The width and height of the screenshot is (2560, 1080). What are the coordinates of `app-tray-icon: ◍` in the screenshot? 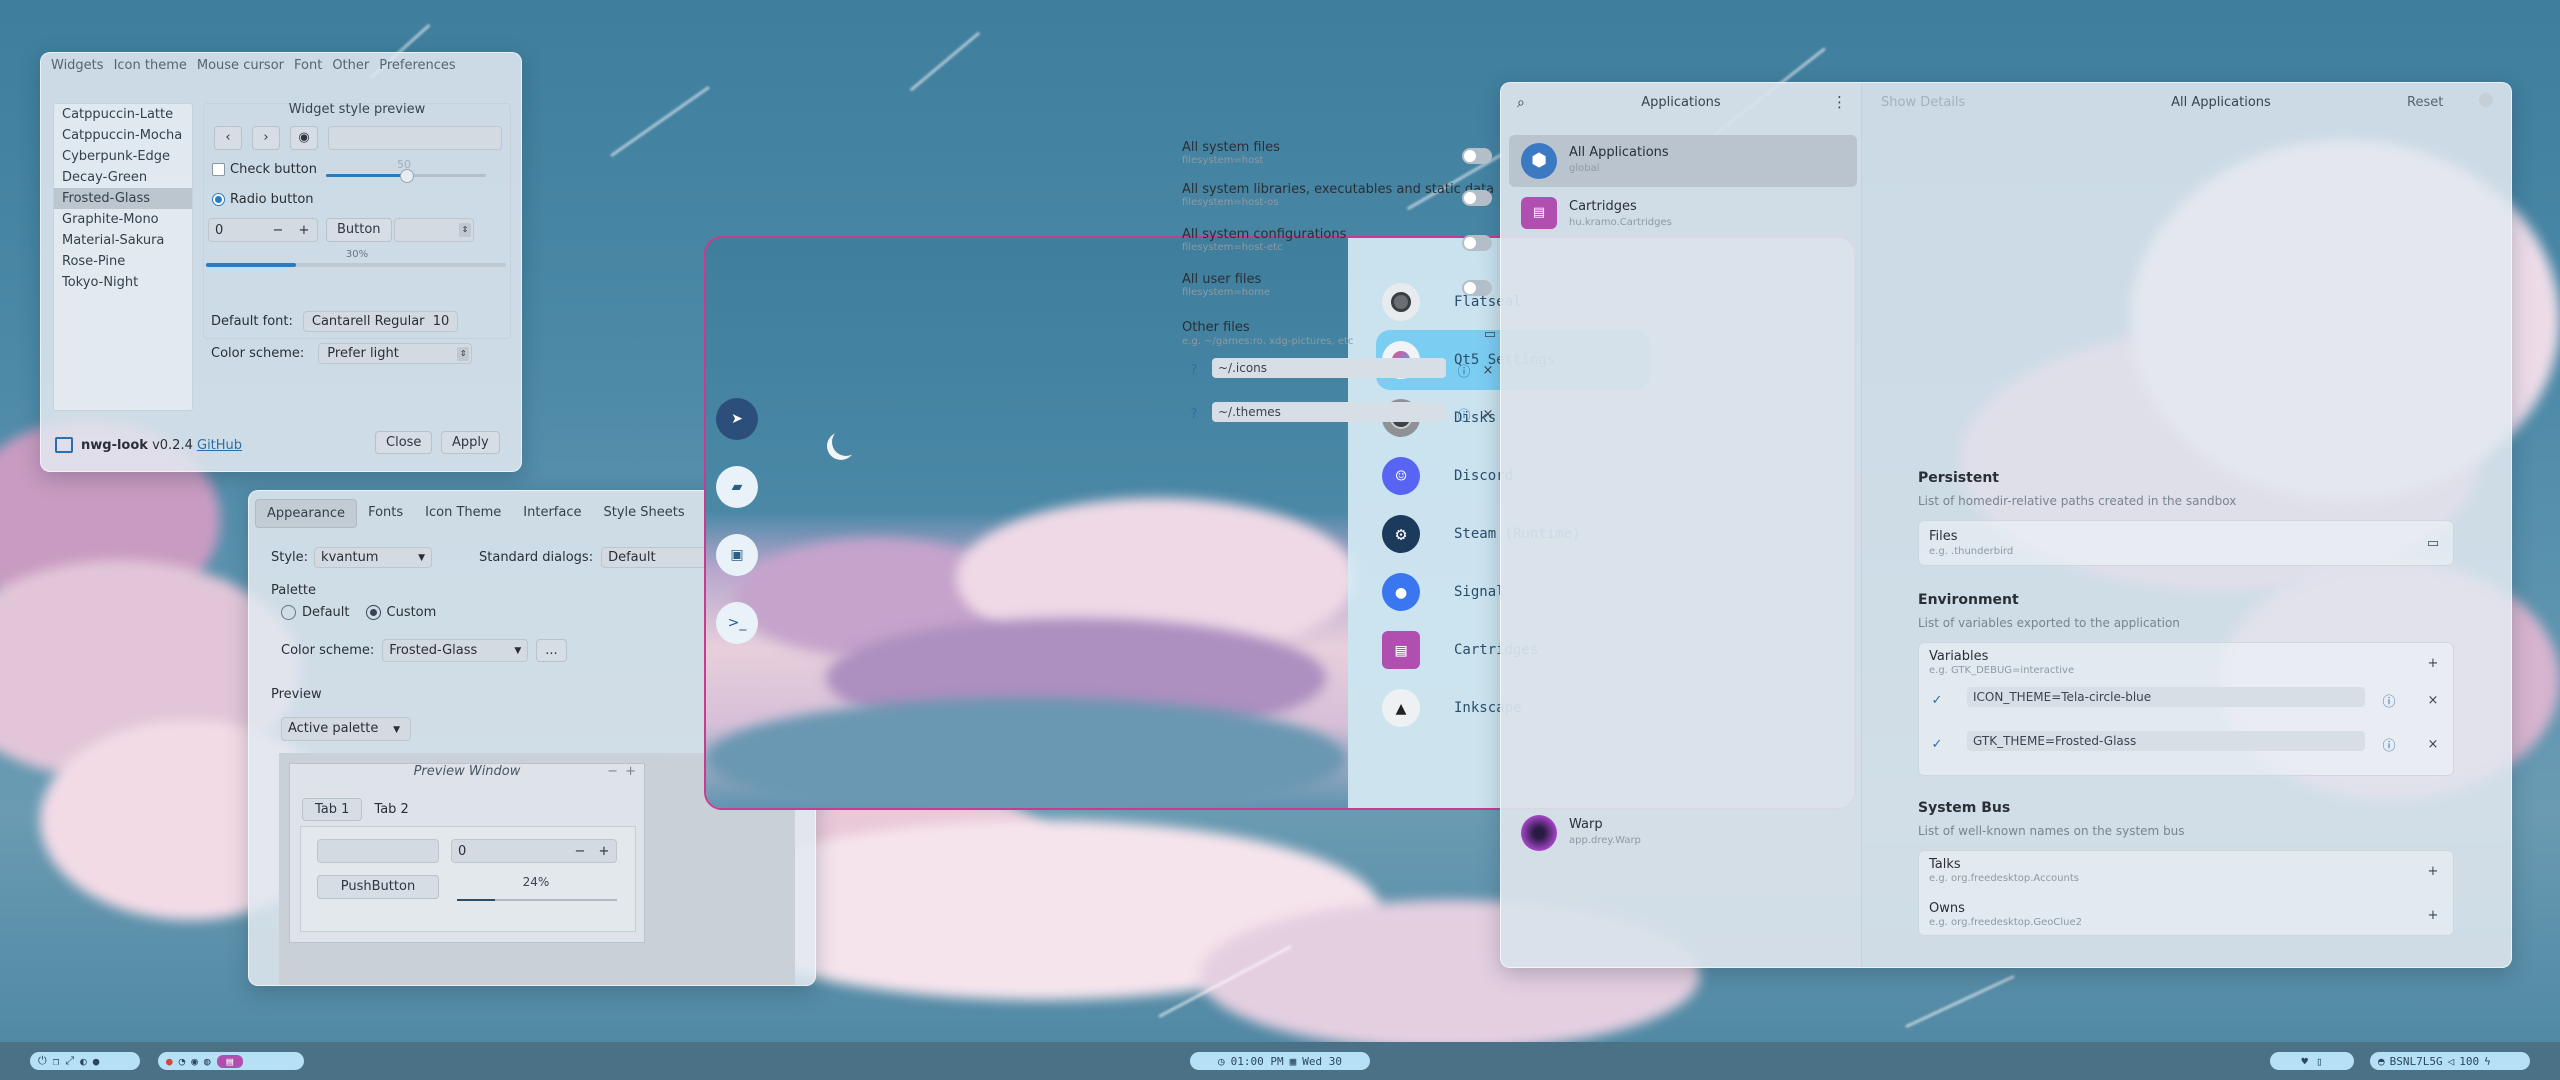 It's located at (207, 1061).